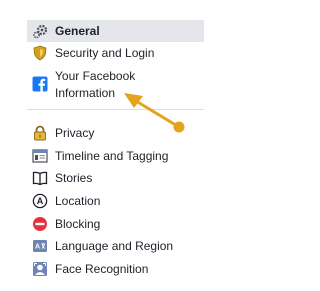 This screenshot has height=291, width=320. I want to click on sidebar-item-your-facebook-information: Your Facebook Information, so click(115, 83).